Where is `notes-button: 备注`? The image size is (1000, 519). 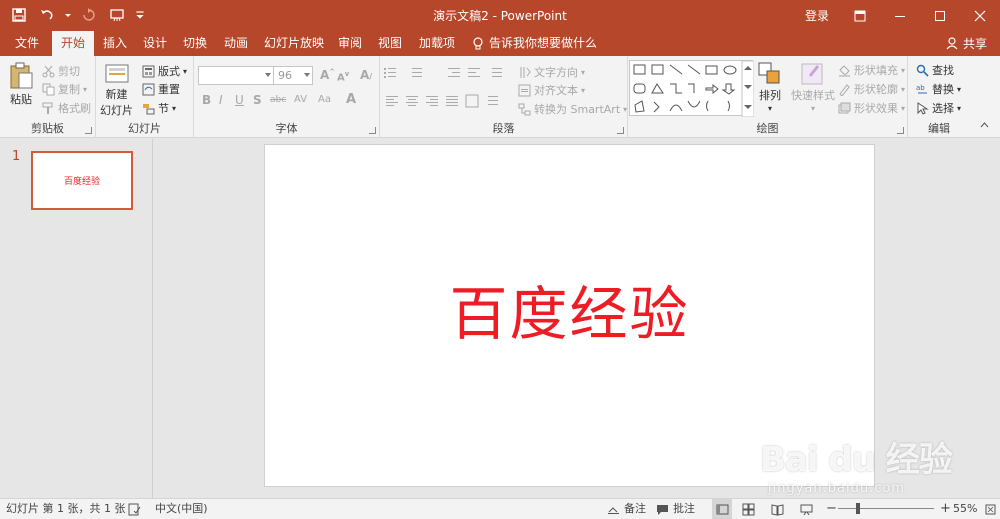 notes-button: 备注 is located at coordinates (626, 509).